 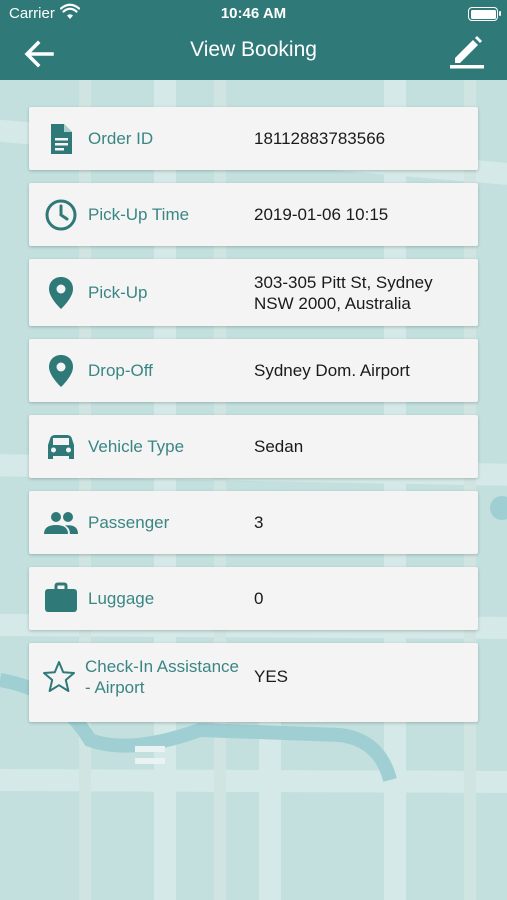 I want to click on dropoff-card: Drop-Off Sydney Dom. Airport, so click(x=253, y=370).